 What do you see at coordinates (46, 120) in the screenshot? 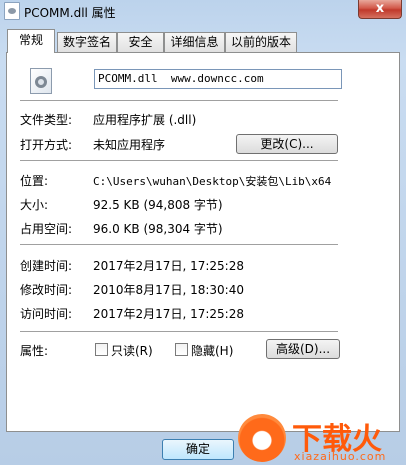
I see `file-type-label: 文件类型:` at bounding box center [46, 120].